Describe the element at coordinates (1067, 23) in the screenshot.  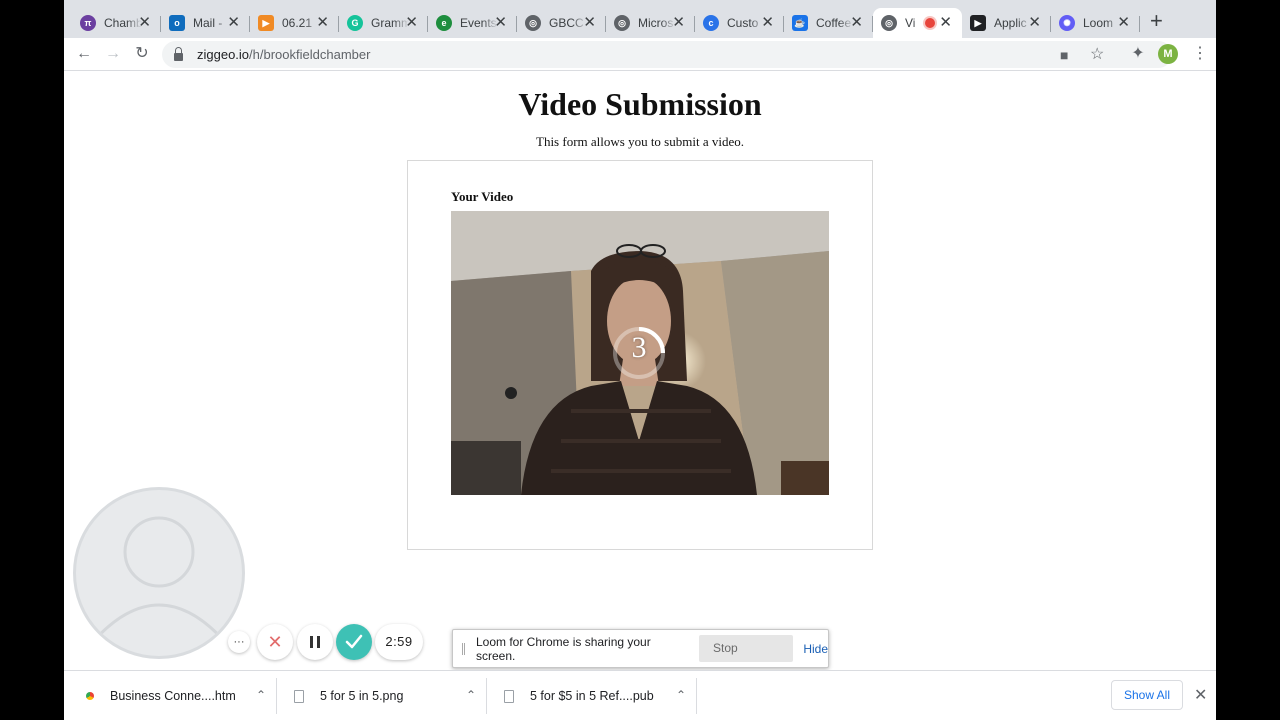
I see `loom-icon: ✺` at that location.